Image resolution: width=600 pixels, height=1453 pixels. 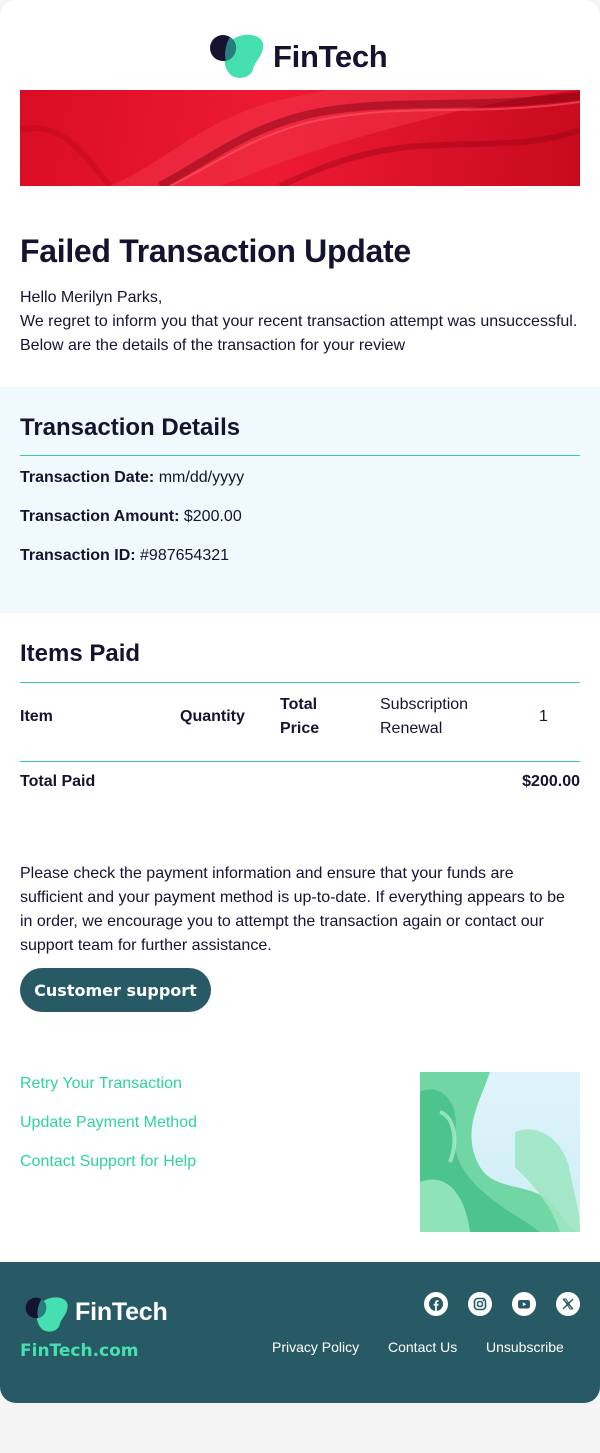 I want to click on instagram-icon, so click(x=480, y=1304).